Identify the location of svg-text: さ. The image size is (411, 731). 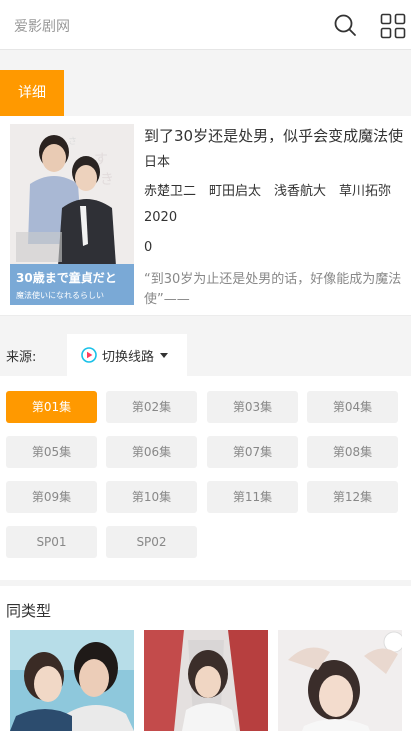
(72, 141).